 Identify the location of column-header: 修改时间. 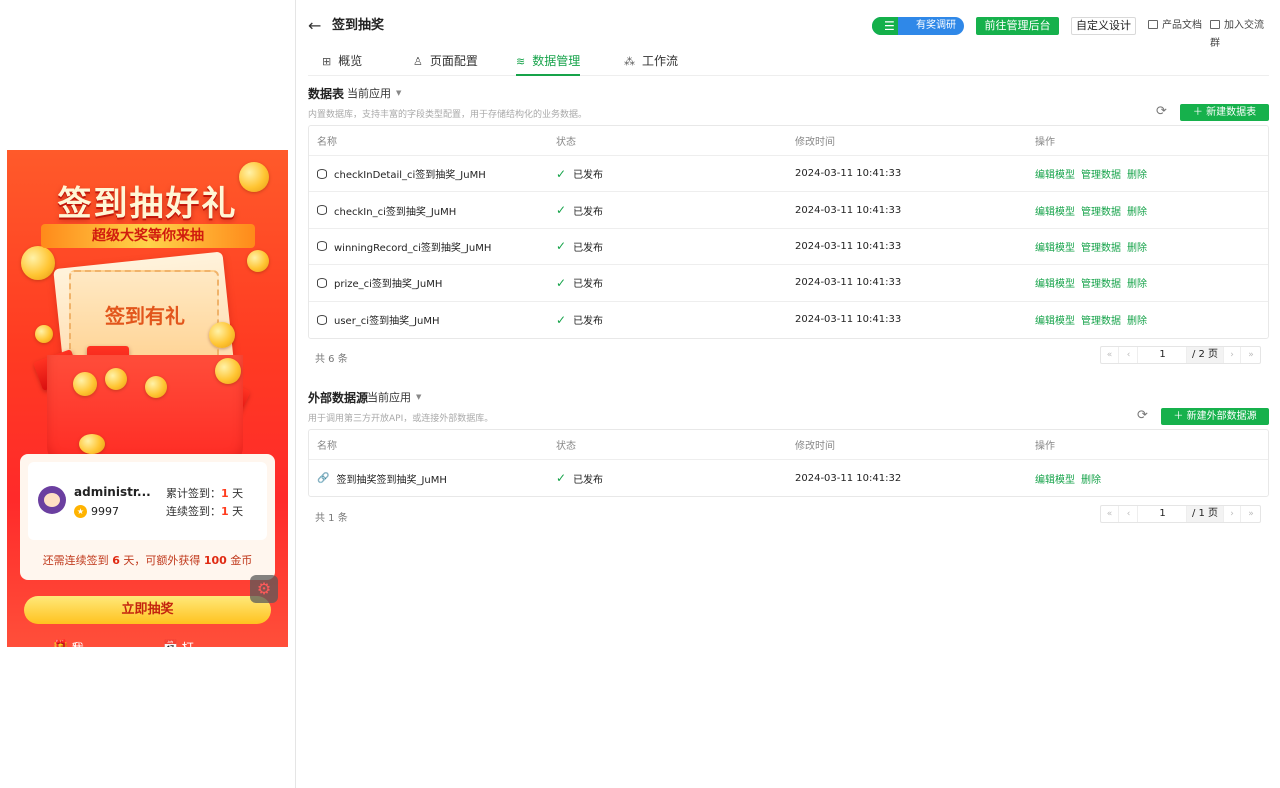
(815, 142).